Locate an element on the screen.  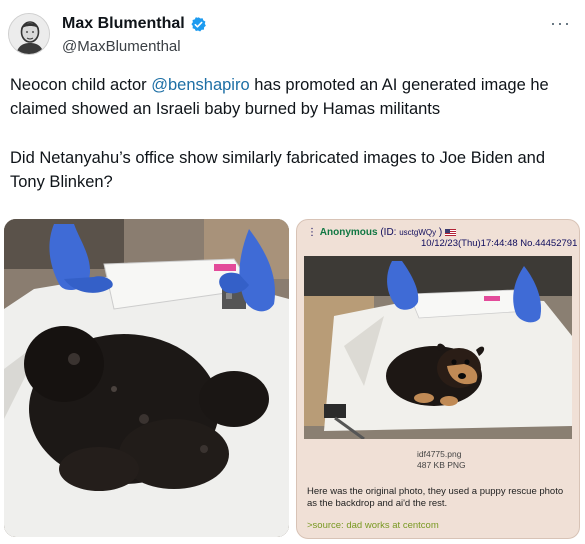
tweet-text-prefix: Neocon child actor is located at coordinates (81, 85).